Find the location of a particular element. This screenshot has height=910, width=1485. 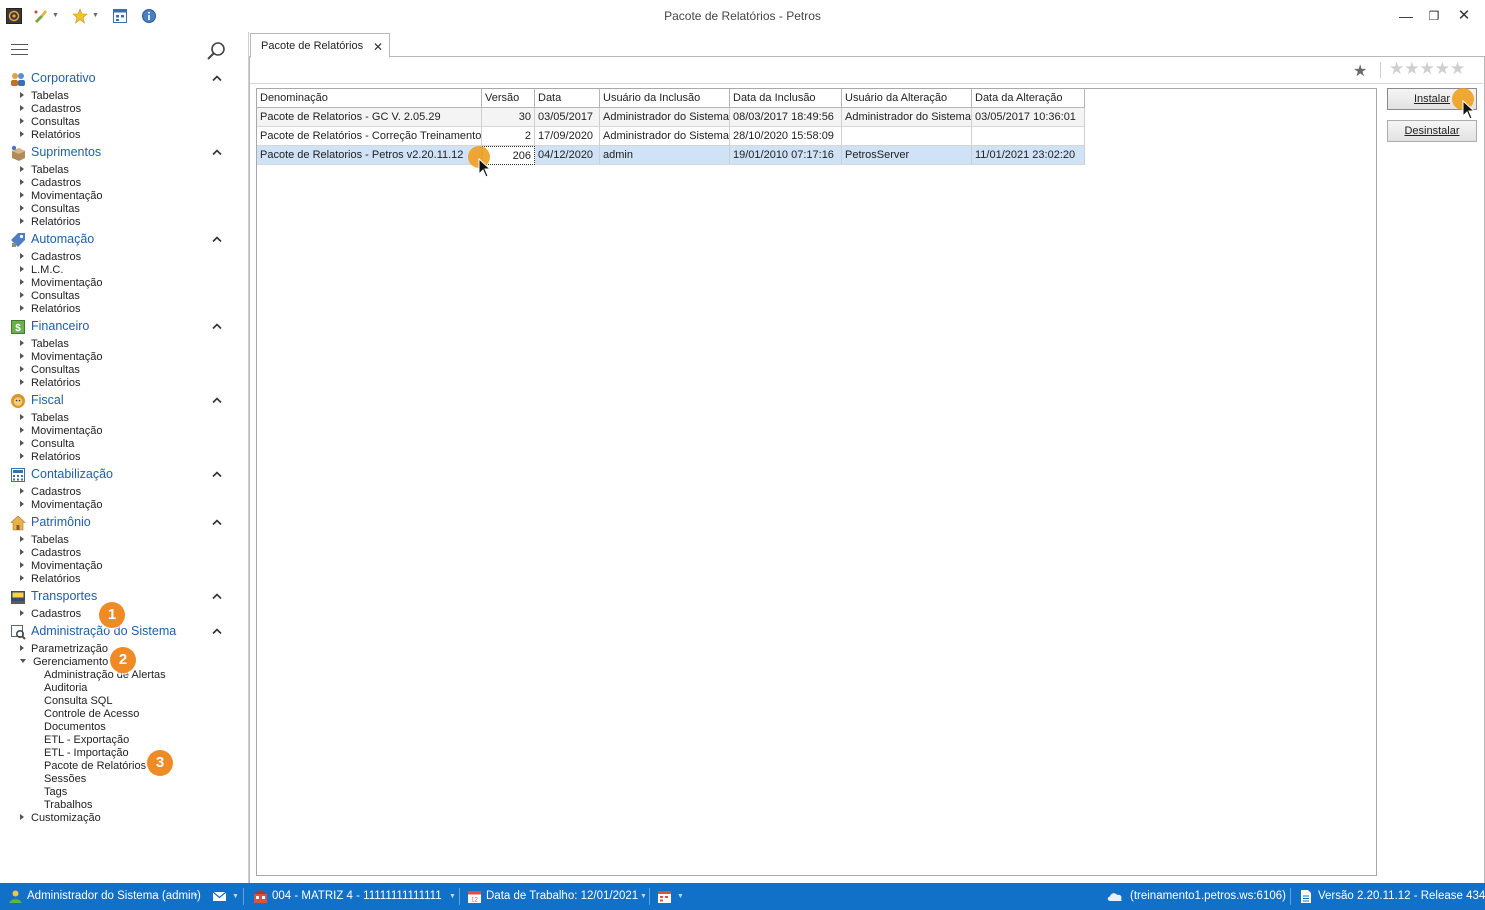

column-header: Usuário da Inclusão is located at coordinates (665, 98).